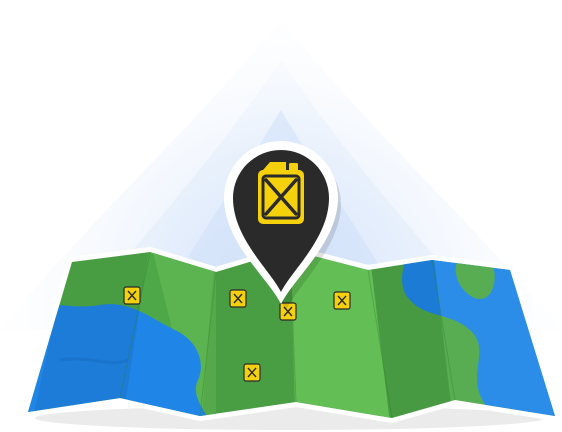  I want to click on map-shadow, so click(290, 418).